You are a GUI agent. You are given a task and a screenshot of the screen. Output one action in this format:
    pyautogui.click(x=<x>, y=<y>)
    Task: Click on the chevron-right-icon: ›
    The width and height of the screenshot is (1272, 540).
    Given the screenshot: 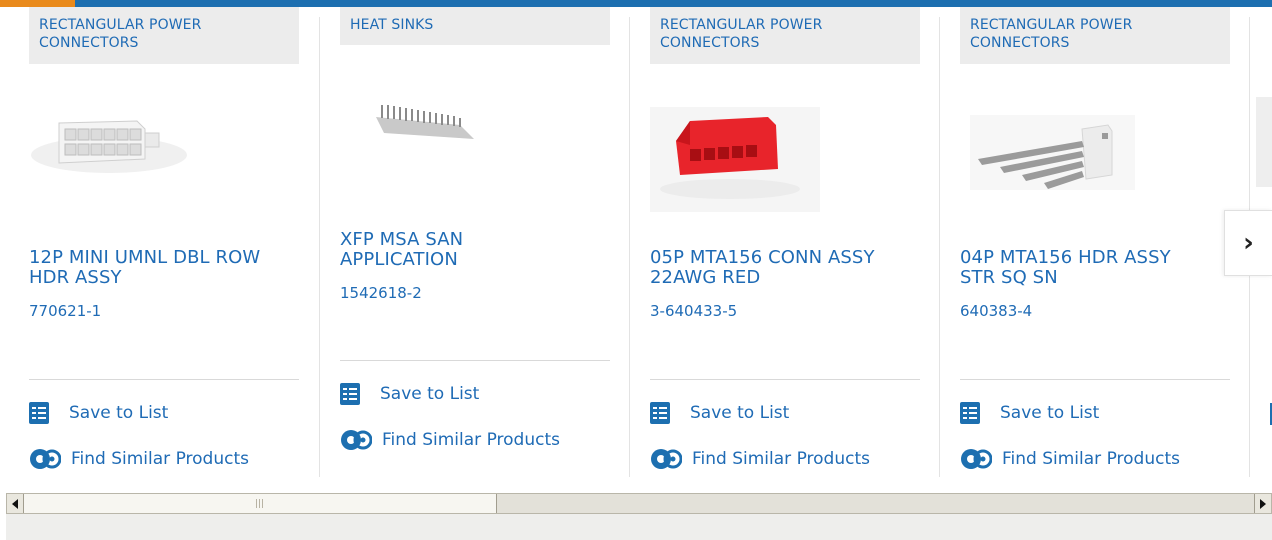 What is the action you would take?
    pyautogui.click(x=1248, y=243)
    